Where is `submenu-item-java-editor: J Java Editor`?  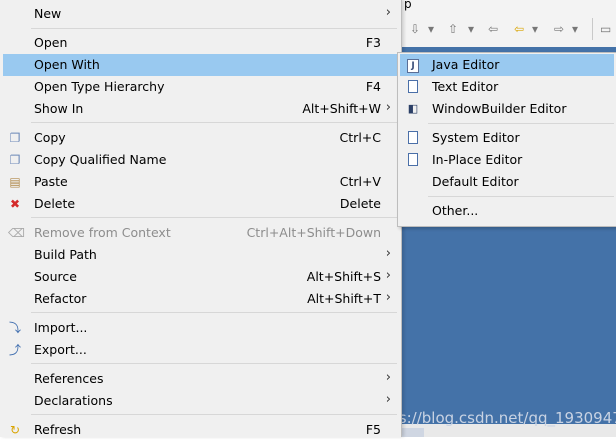 submenu-item-java-editor: J Java Editor is located at coordinates (507, 65).